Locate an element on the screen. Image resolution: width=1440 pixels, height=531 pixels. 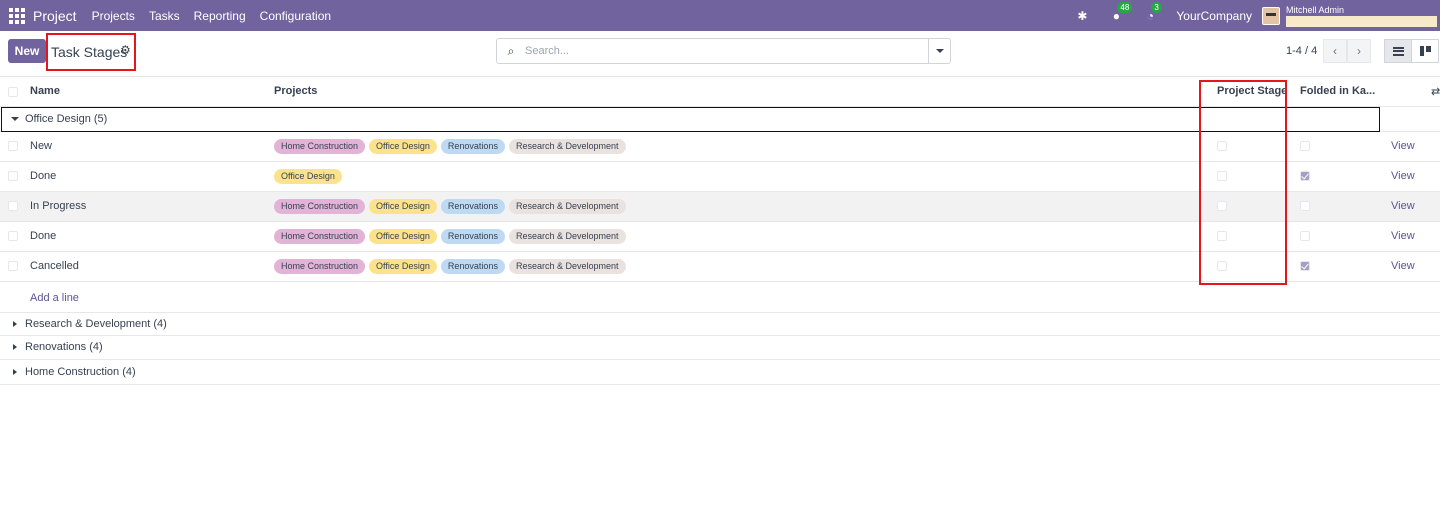
systray: ✱ ● 48 ◔ 3 YourCompany Mitchell Admin is located at coordinates (1257, 15).